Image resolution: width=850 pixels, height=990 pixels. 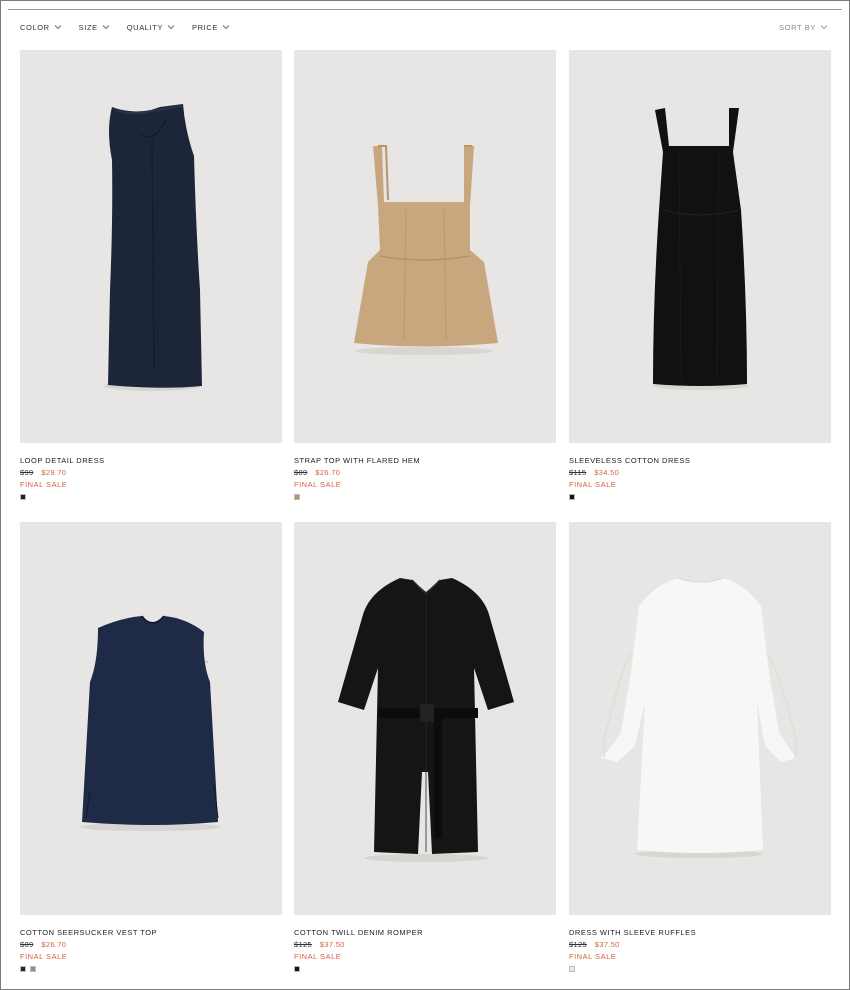 What do you see at coordinates (425, 9) in the screenshot?
I see `top-divider` at bounding box center [425, 9].